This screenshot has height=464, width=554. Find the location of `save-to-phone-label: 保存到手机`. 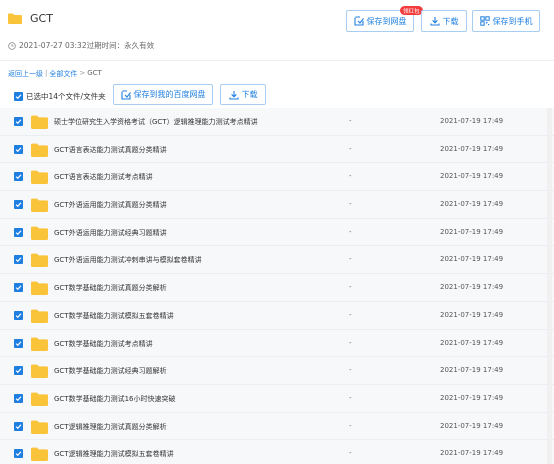

save-to-phone-label: 保存到手机 is located at coordinates (512, 21).